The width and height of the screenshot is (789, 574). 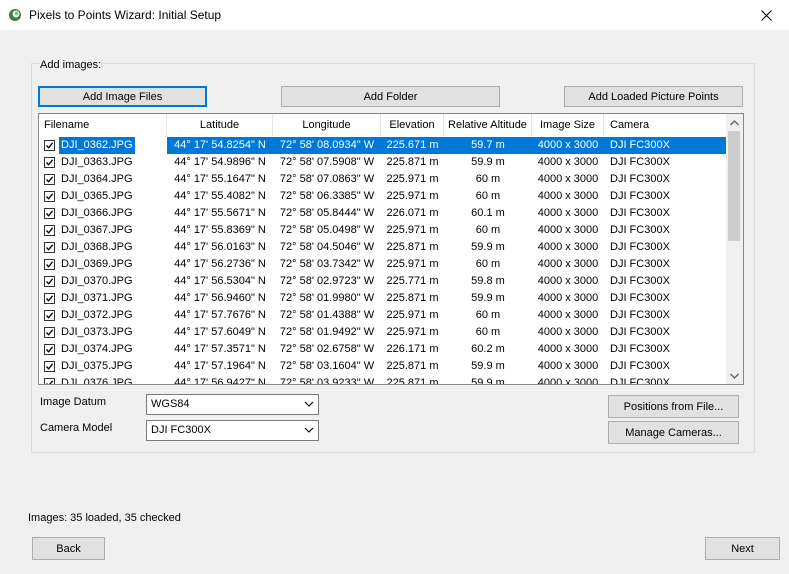 What do you see at coordinates (327, 125) in the screenshot?
I see `column-header-longitude: Longitude` at bounding box center [327, 125].